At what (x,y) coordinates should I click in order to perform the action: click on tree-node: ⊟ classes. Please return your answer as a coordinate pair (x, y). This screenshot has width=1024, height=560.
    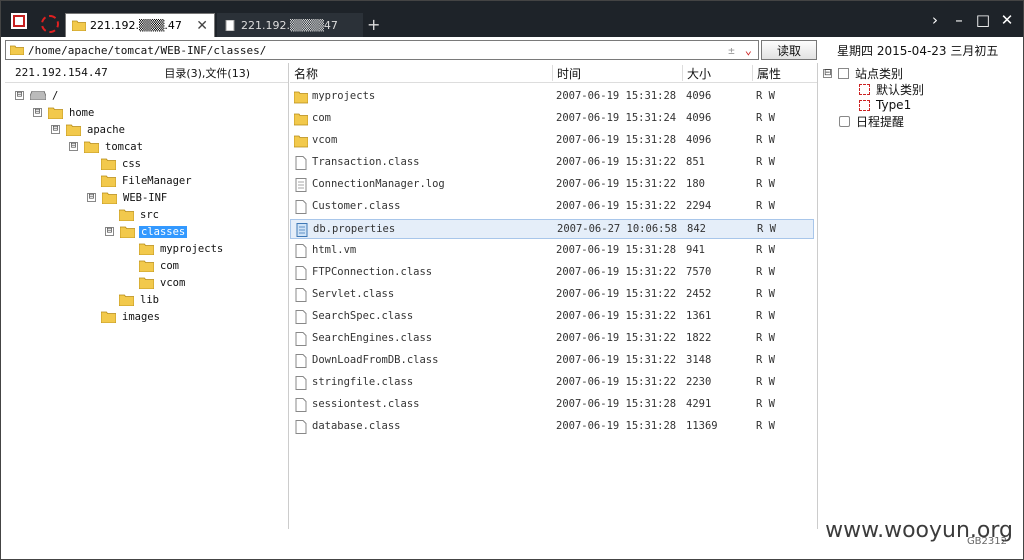
    Looking at the image, I should click on (146, 231).